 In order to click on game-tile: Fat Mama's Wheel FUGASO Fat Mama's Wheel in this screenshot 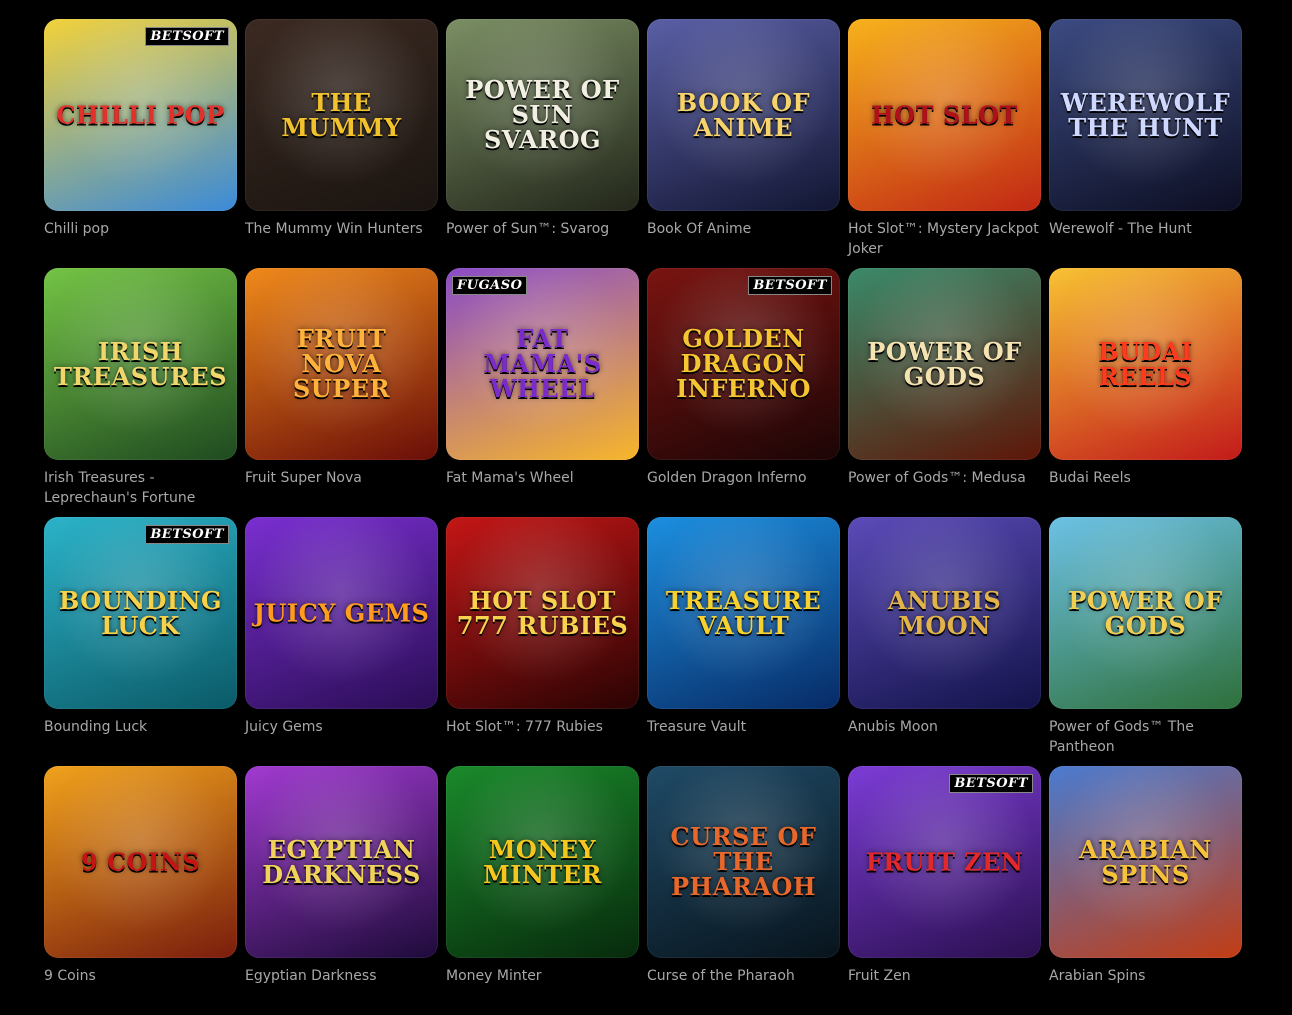, I will do `click(542, 392)`.